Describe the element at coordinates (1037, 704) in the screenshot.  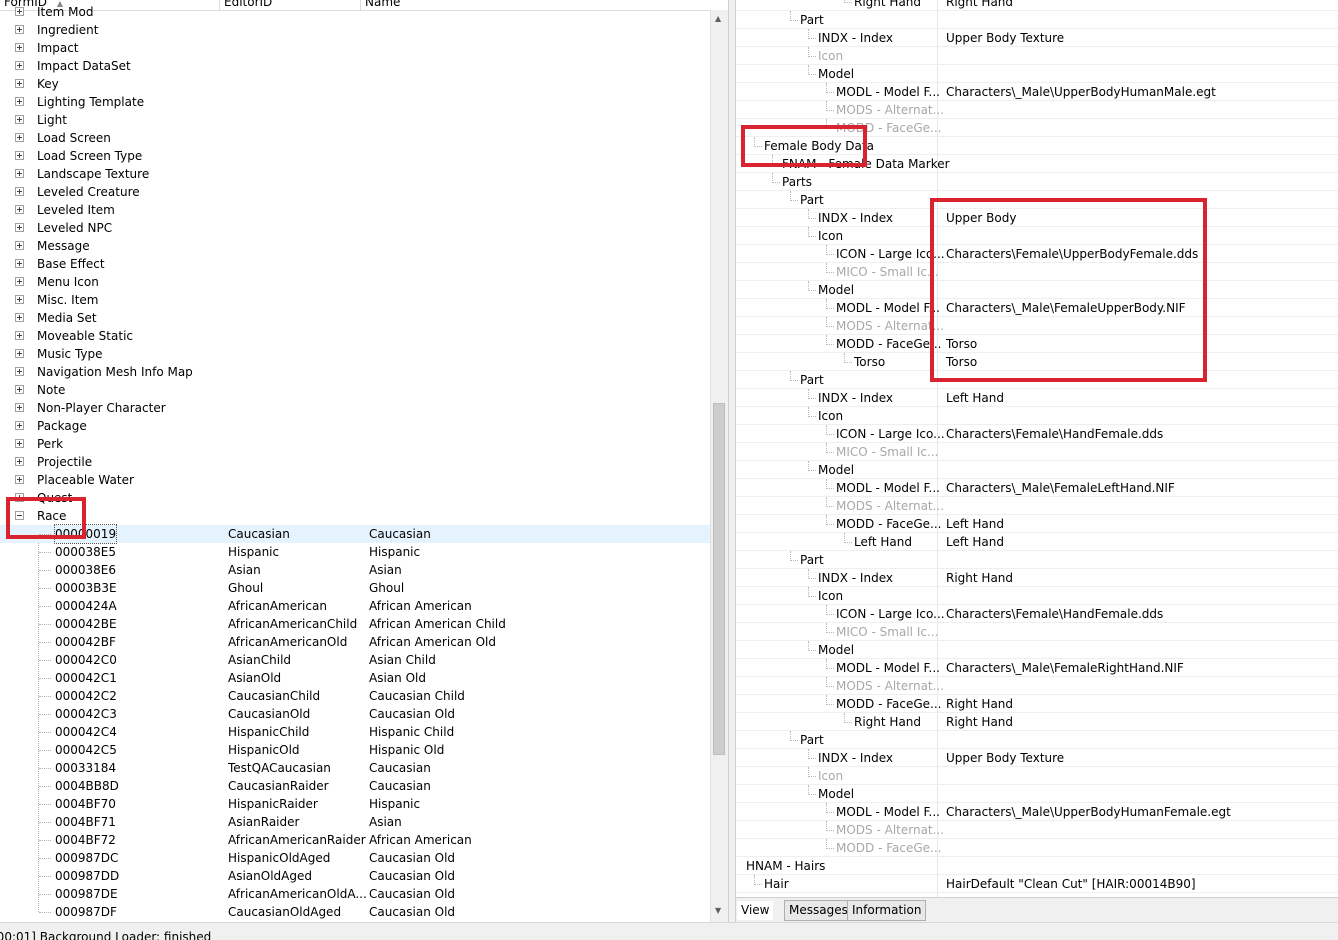
I see `detail-row: MODD - FaceGe... Right Hand` at that location.